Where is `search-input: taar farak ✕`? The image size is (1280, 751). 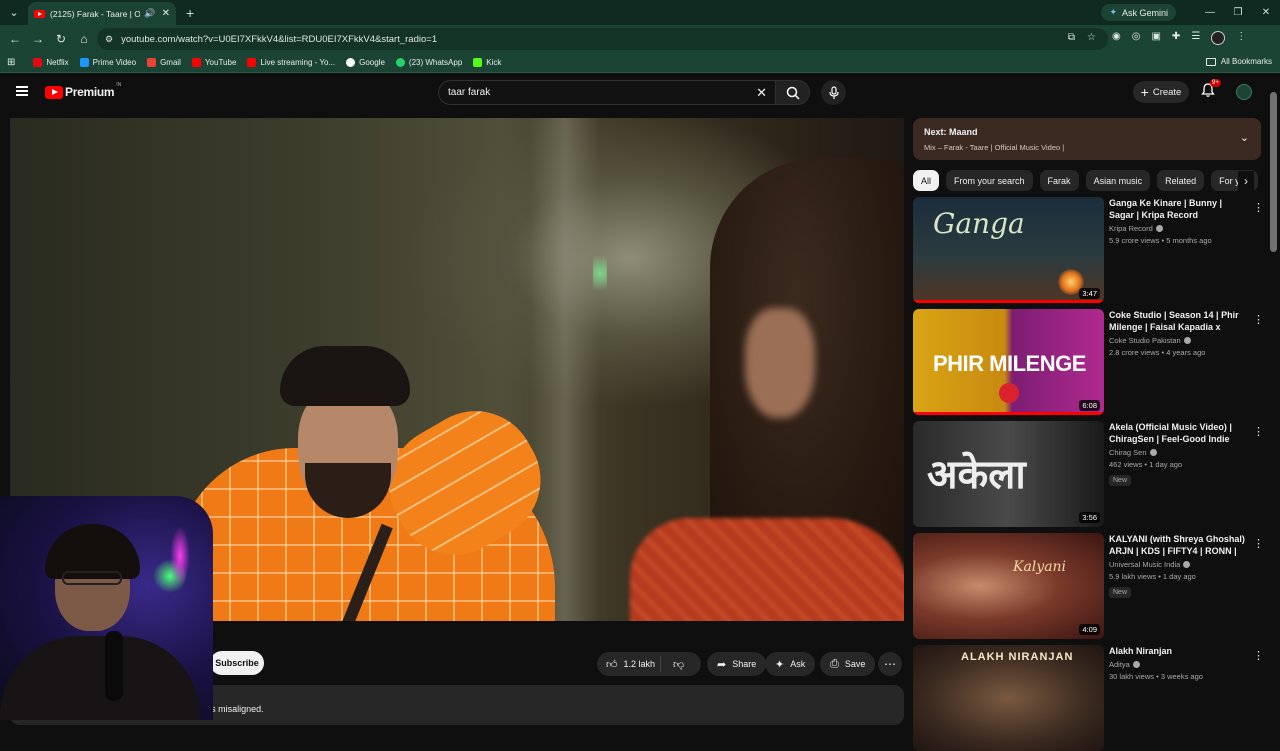
search-input: taar farak ✕ is located at coordinates (607, 92).